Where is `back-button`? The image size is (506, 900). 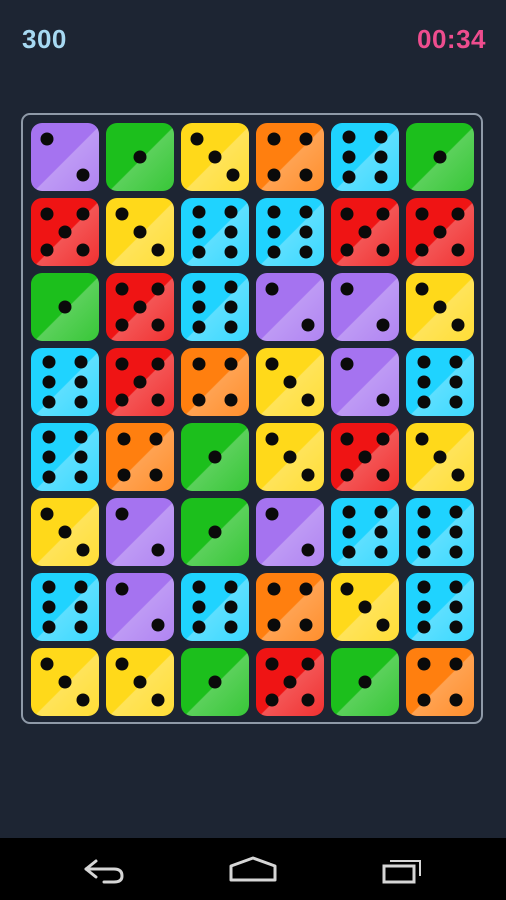 back-button is located at coordinates (104, 869).